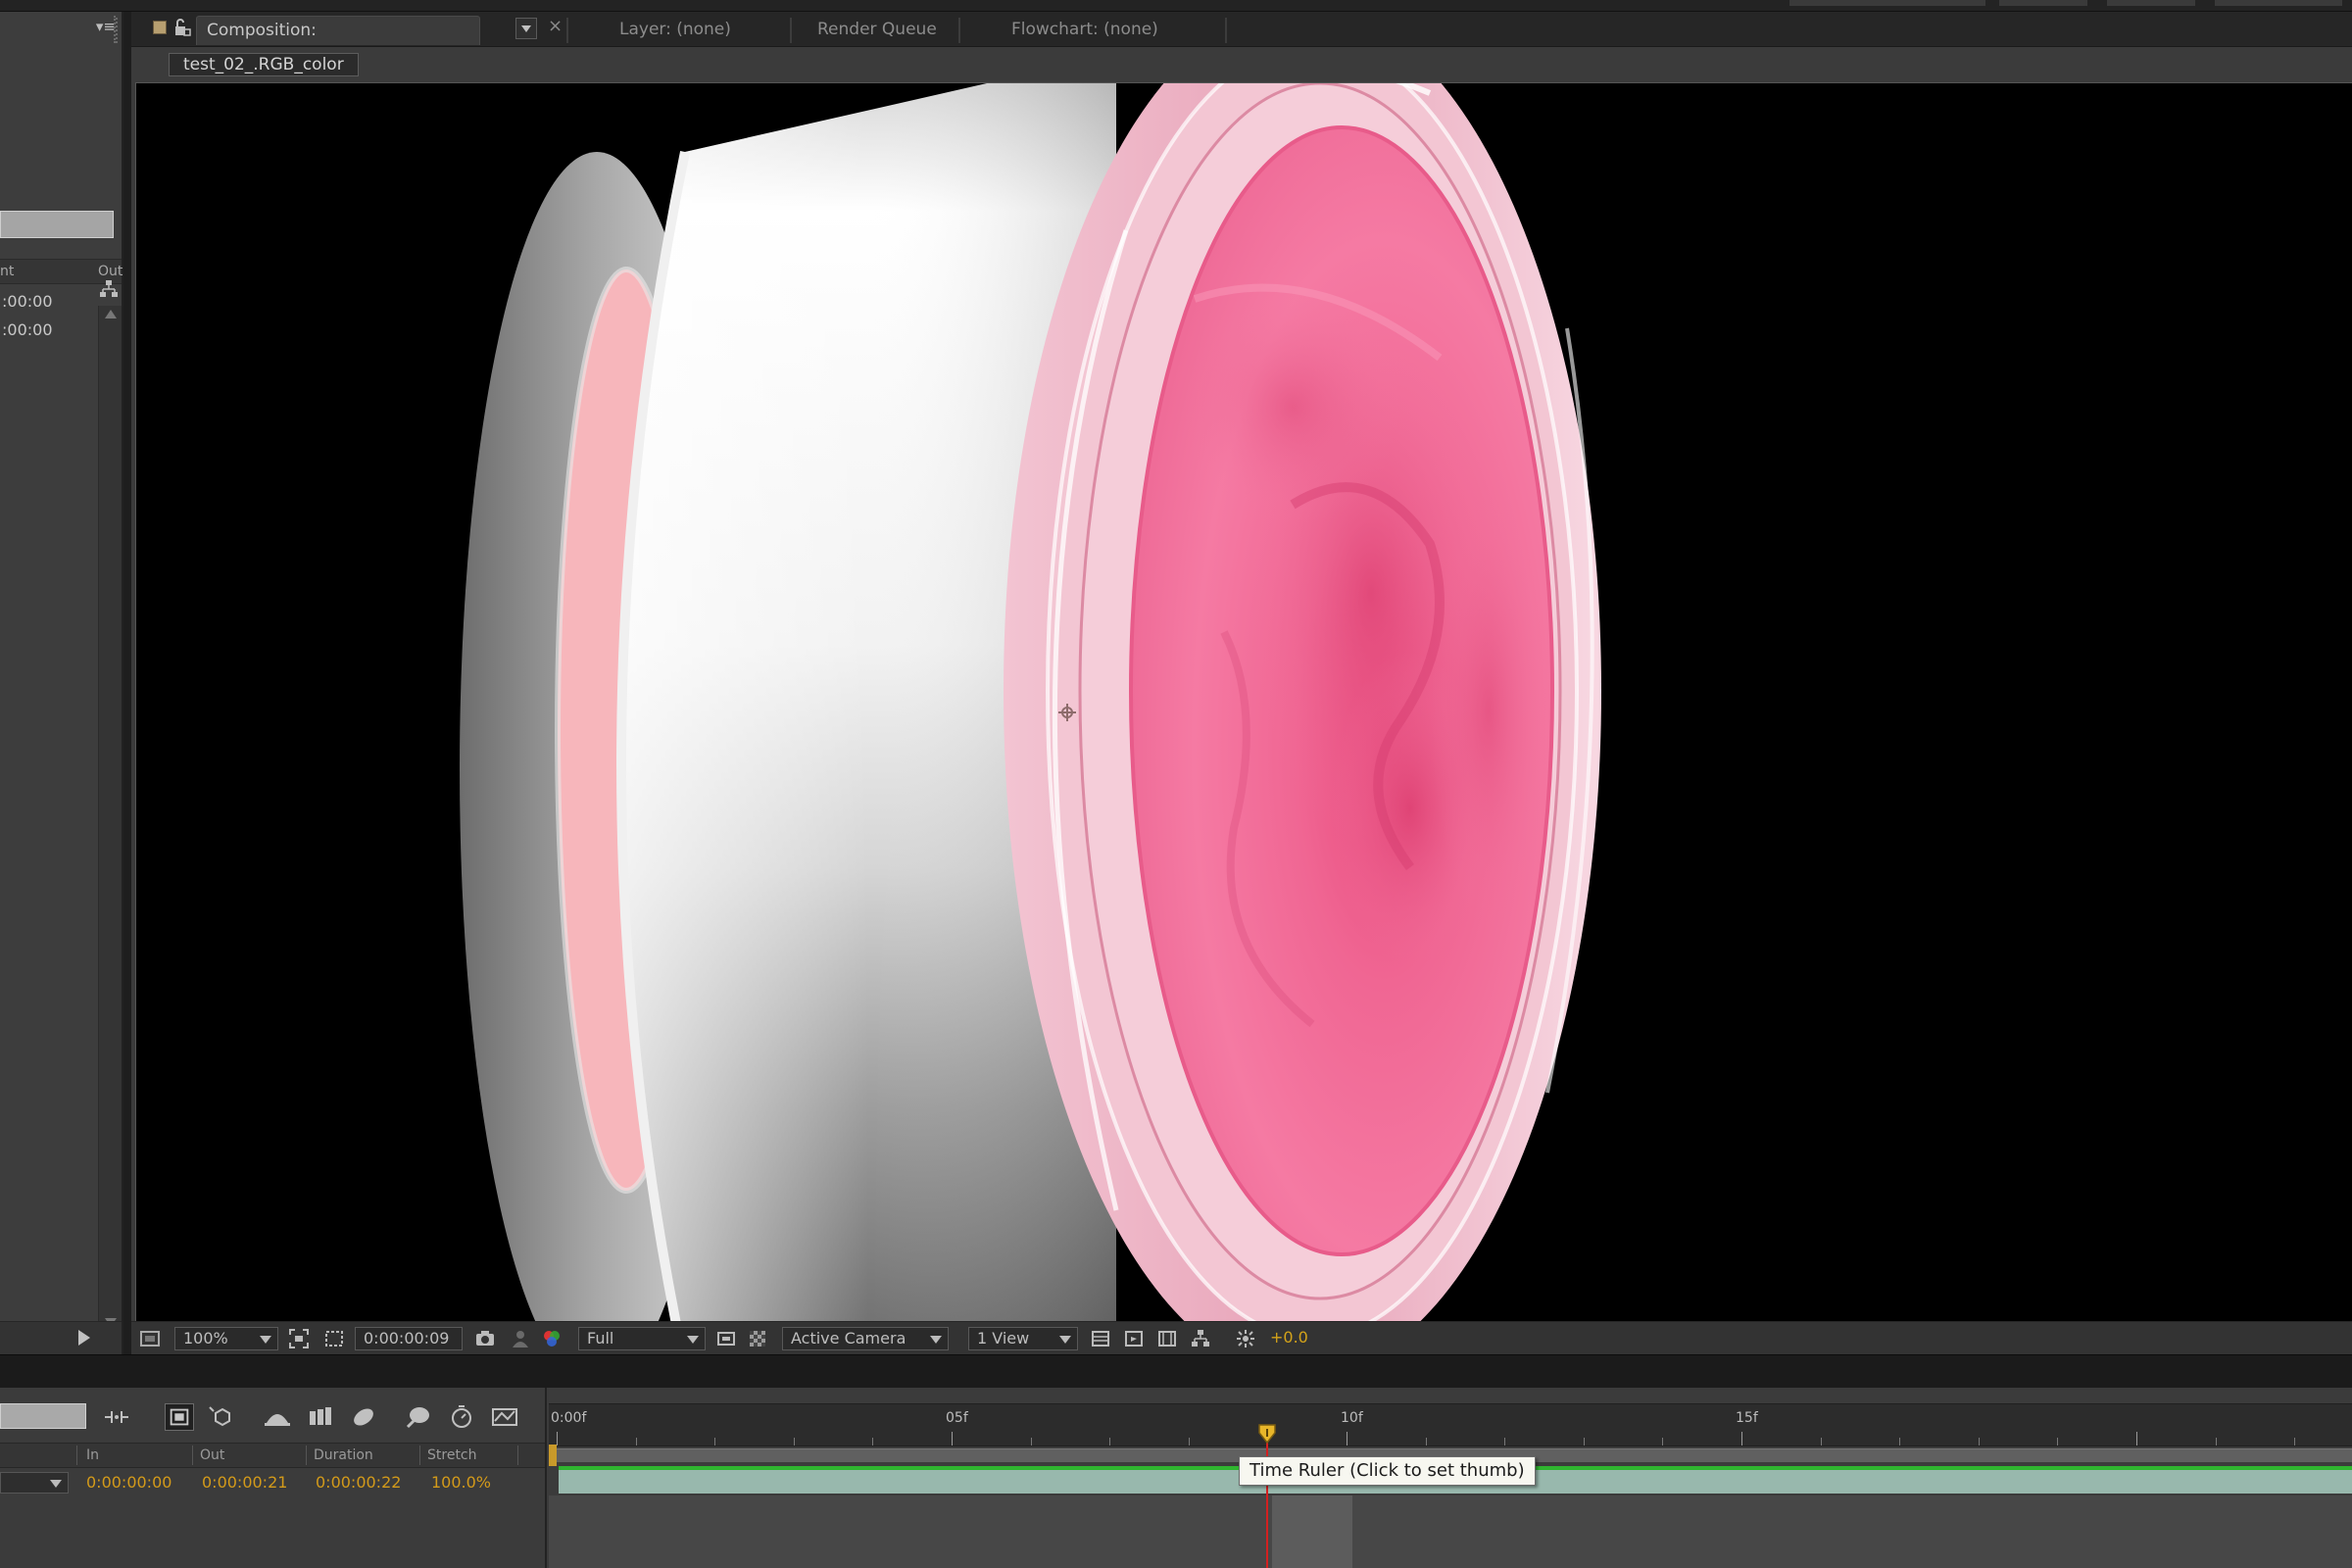 Image resolution: width=2352 pixels, height=1568 pixels. What do you see at coordinates (358, 1482) in the screenshot?
I see `layer-duration: 0:00:00:22` at bounding box center [358, 1482].